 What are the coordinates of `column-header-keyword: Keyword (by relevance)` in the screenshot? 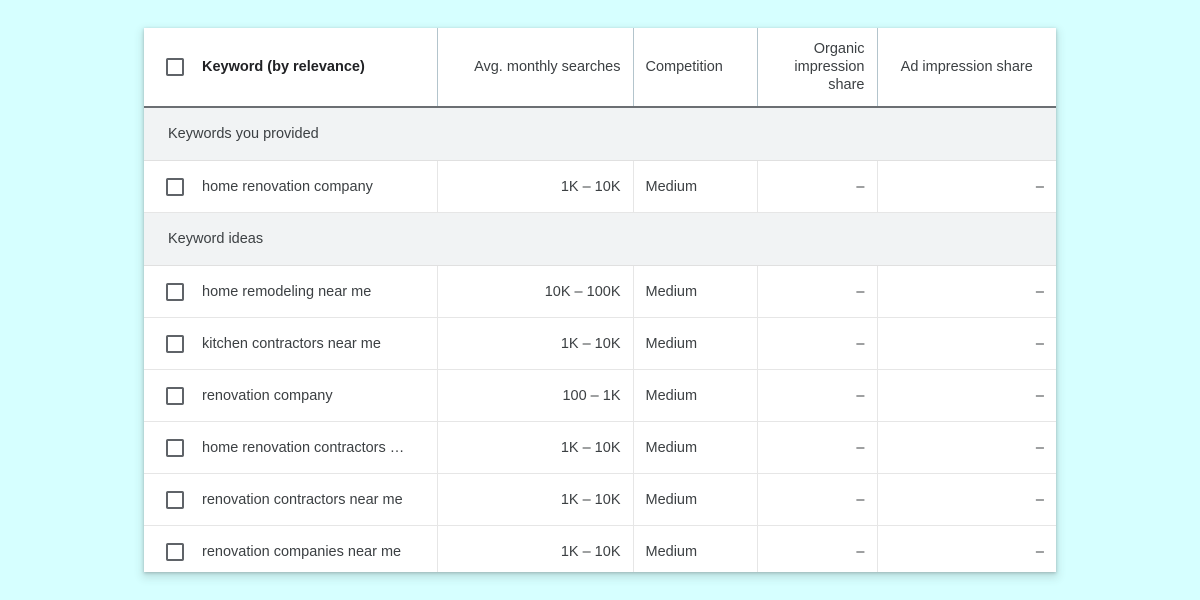 It's located at (291, 68).